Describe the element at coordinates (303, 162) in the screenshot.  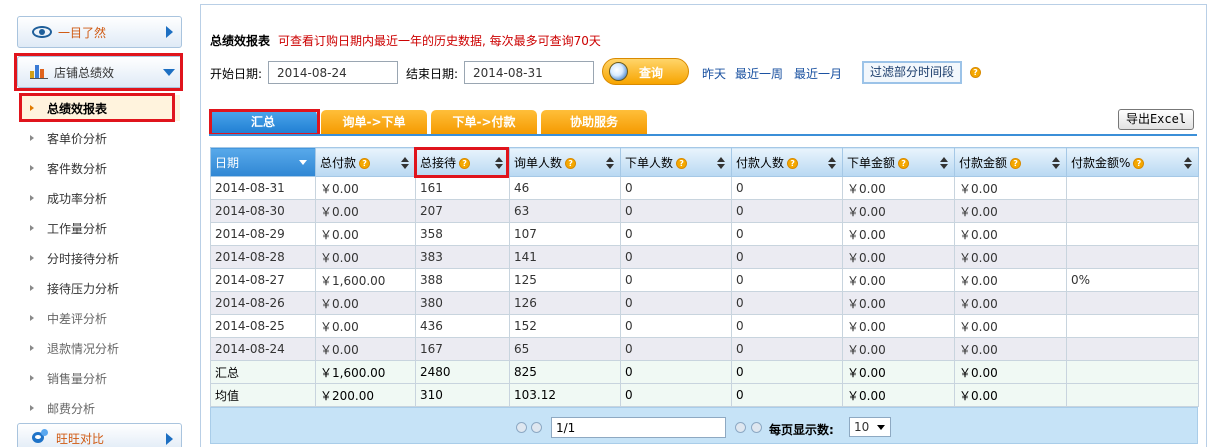
I see `sort-desc-icon` at that location.